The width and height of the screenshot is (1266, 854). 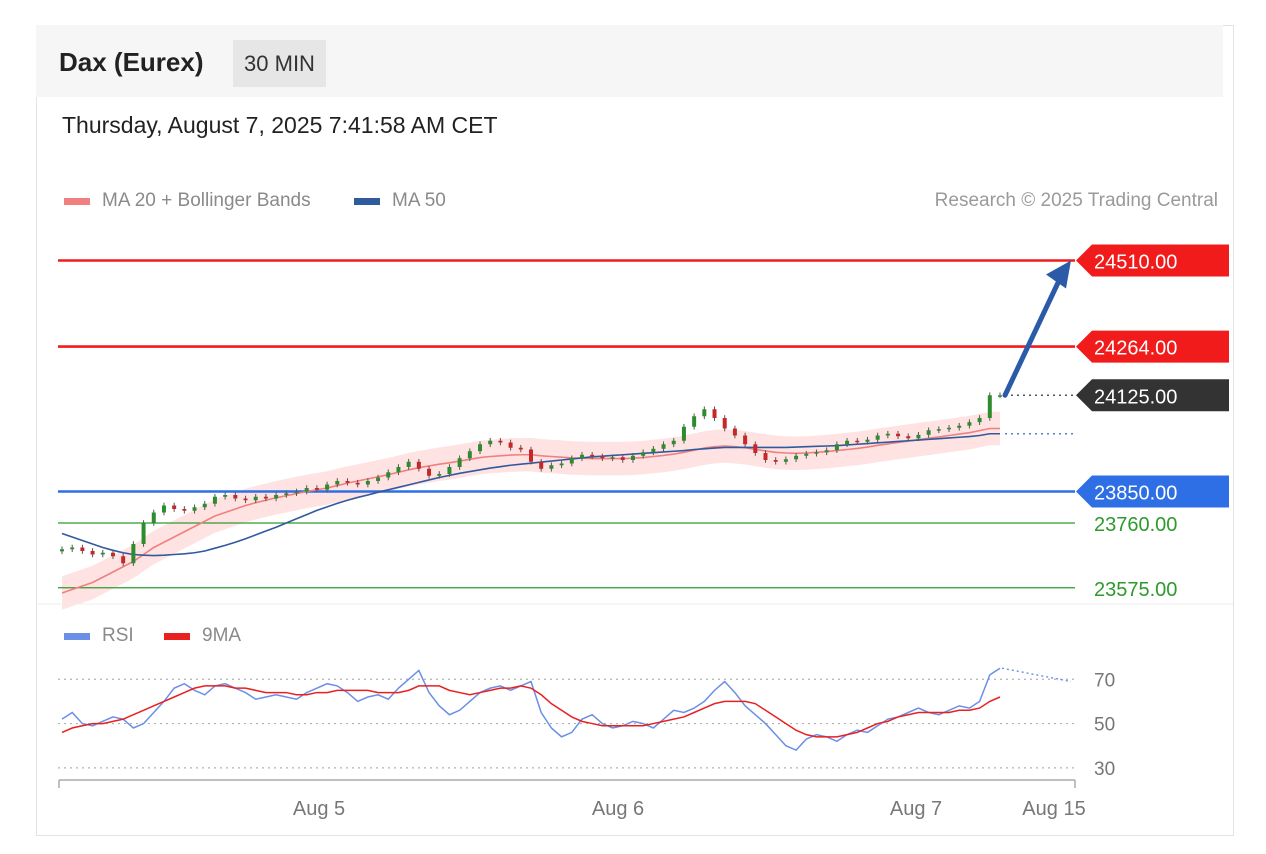 What do you see at coordinates (1135, 494) in the screenshot?
I see `pivot-price-tag-label-3: 23850.00` at bounding box center [1135, 494].